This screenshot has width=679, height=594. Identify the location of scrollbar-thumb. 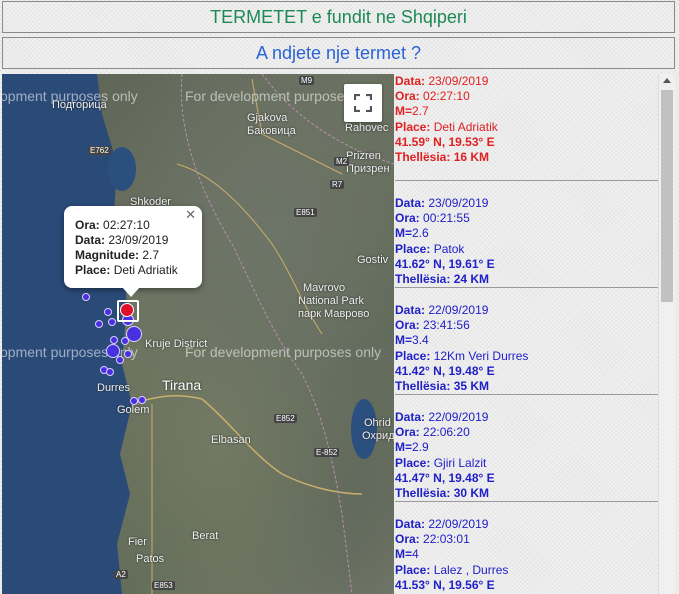
(667, 196).